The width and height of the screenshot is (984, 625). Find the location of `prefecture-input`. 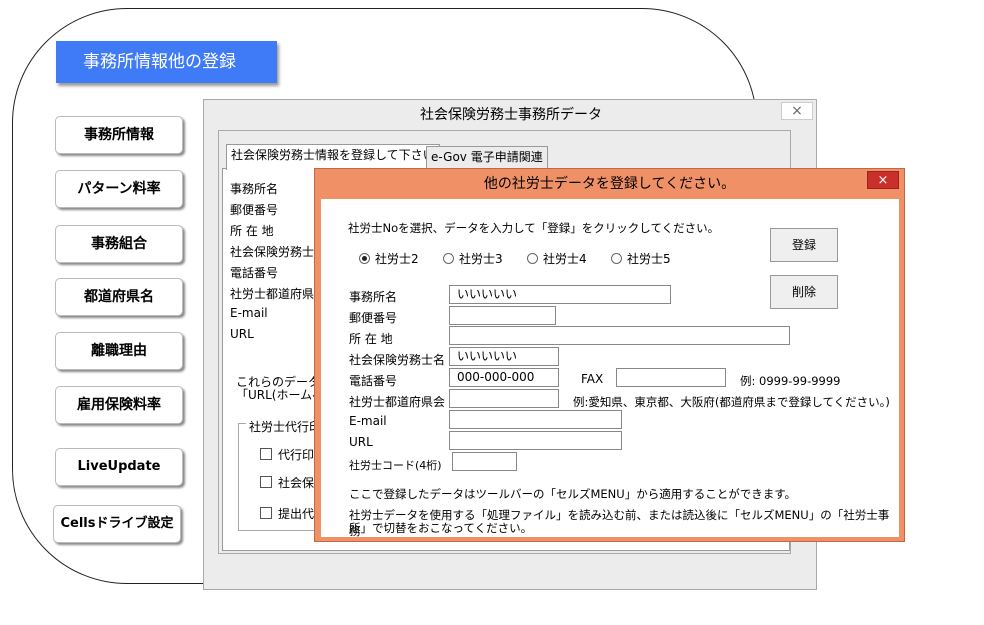

prefecture-input is located at coordinates (504, 398).